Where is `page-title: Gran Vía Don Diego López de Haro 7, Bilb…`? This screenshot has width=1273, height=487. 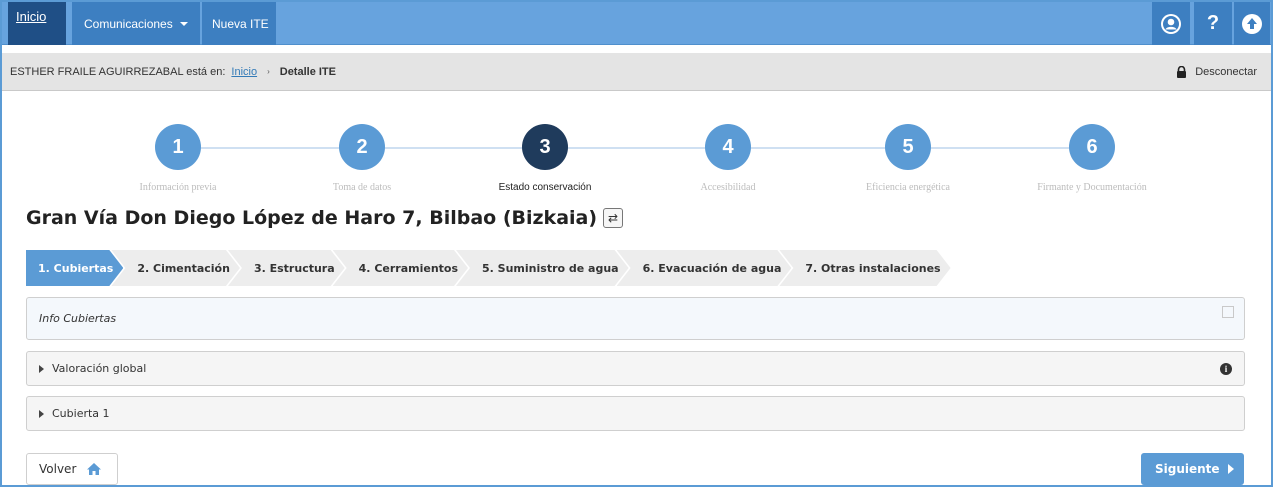 page-title: Gran Vía Don Diego López de Haro 7, Bilb… is located at coordinates (325, 218).